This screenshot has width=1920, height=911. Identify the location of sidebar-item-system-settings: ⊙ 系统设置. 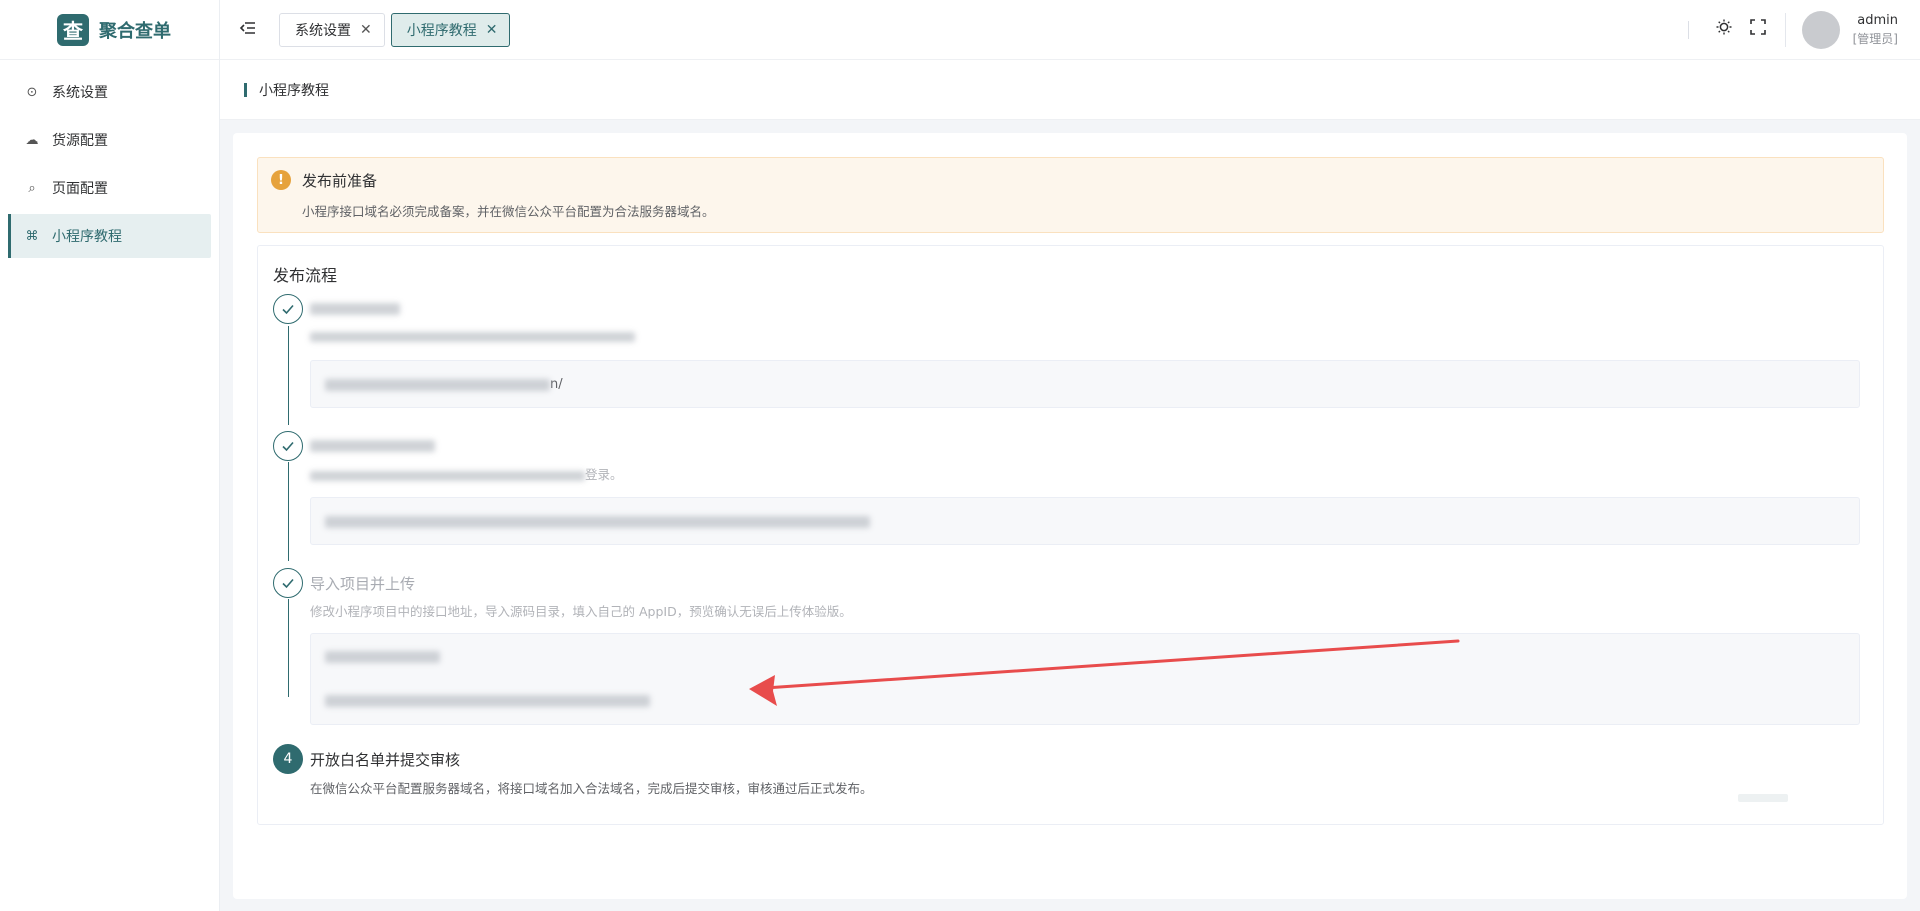
(109, 92).